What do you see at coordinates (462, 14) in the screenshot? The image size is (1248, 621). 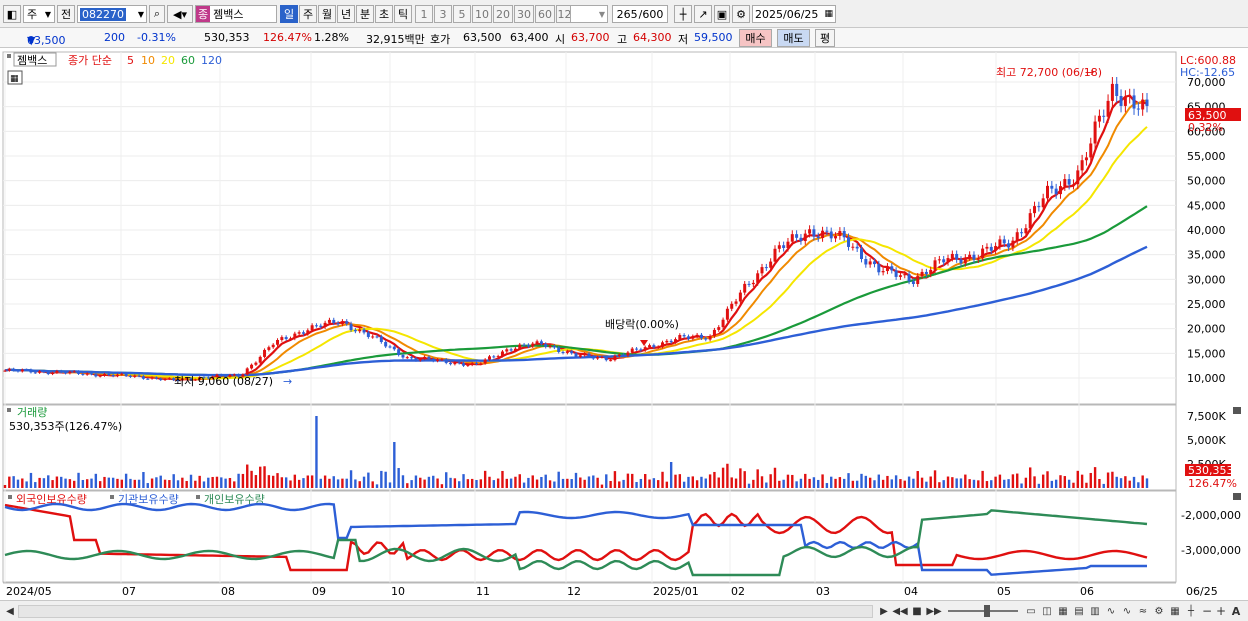 I see `minute-option-5: 5` at bounding box center [462, 14].